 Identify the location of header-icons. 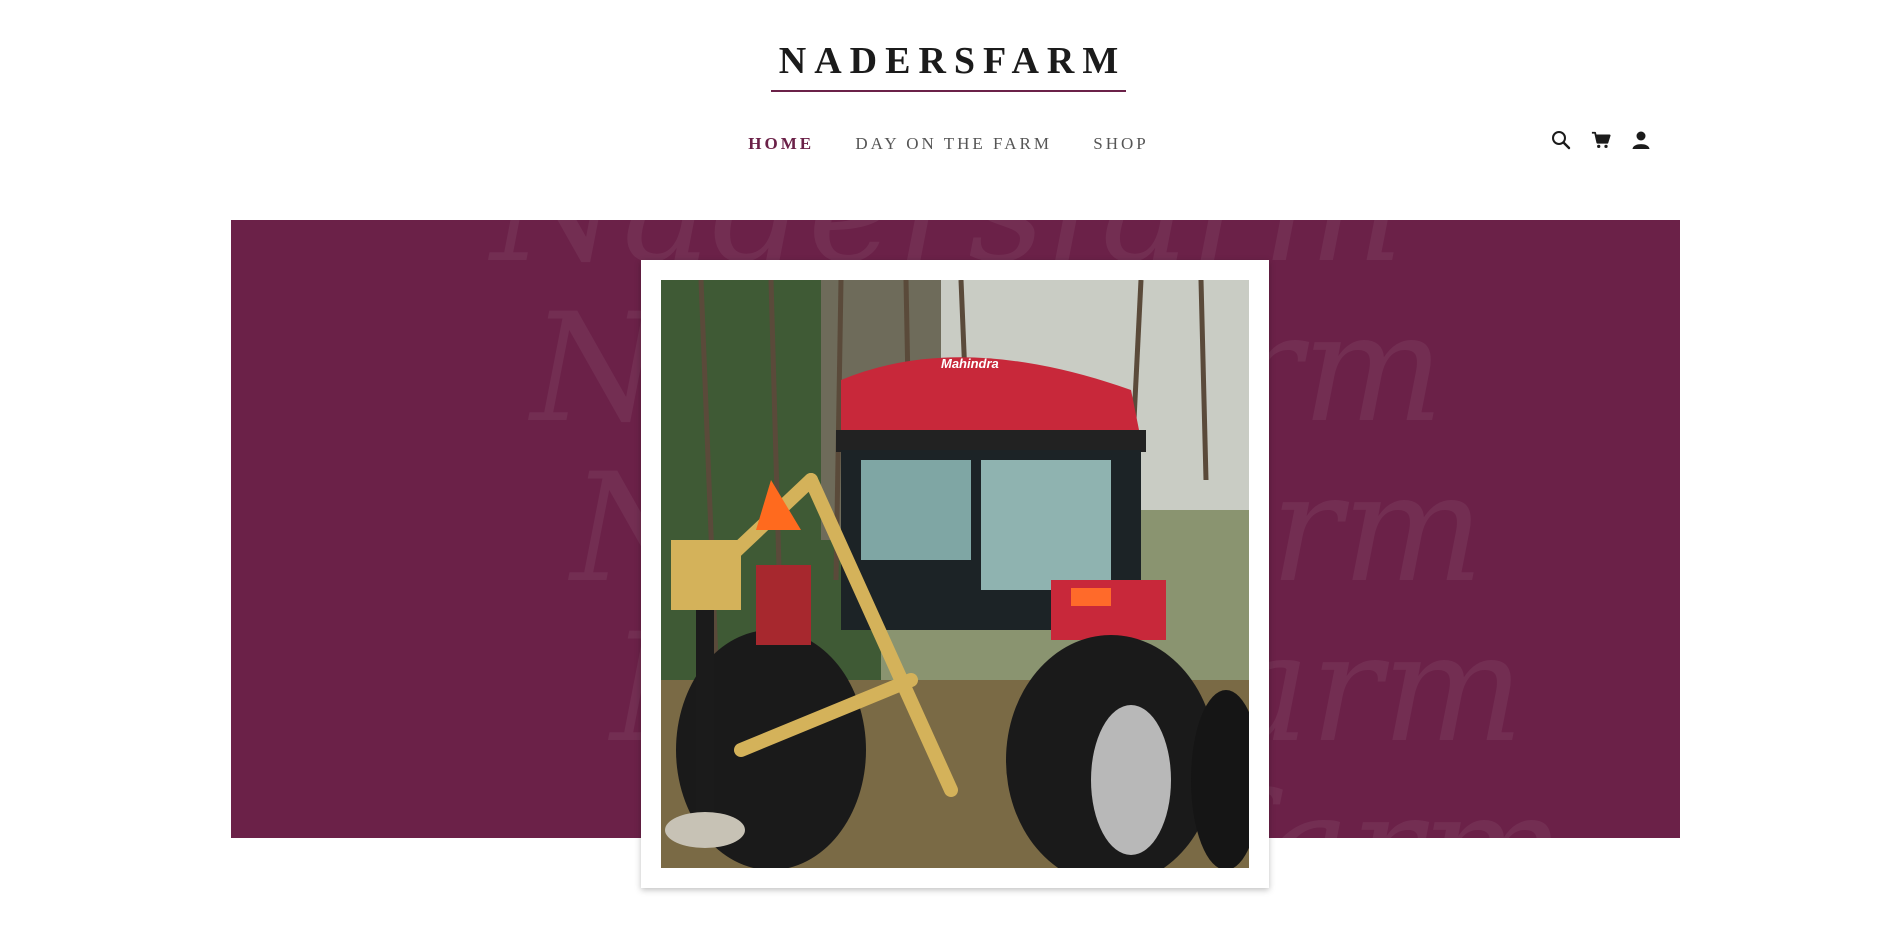
(1601, 140).